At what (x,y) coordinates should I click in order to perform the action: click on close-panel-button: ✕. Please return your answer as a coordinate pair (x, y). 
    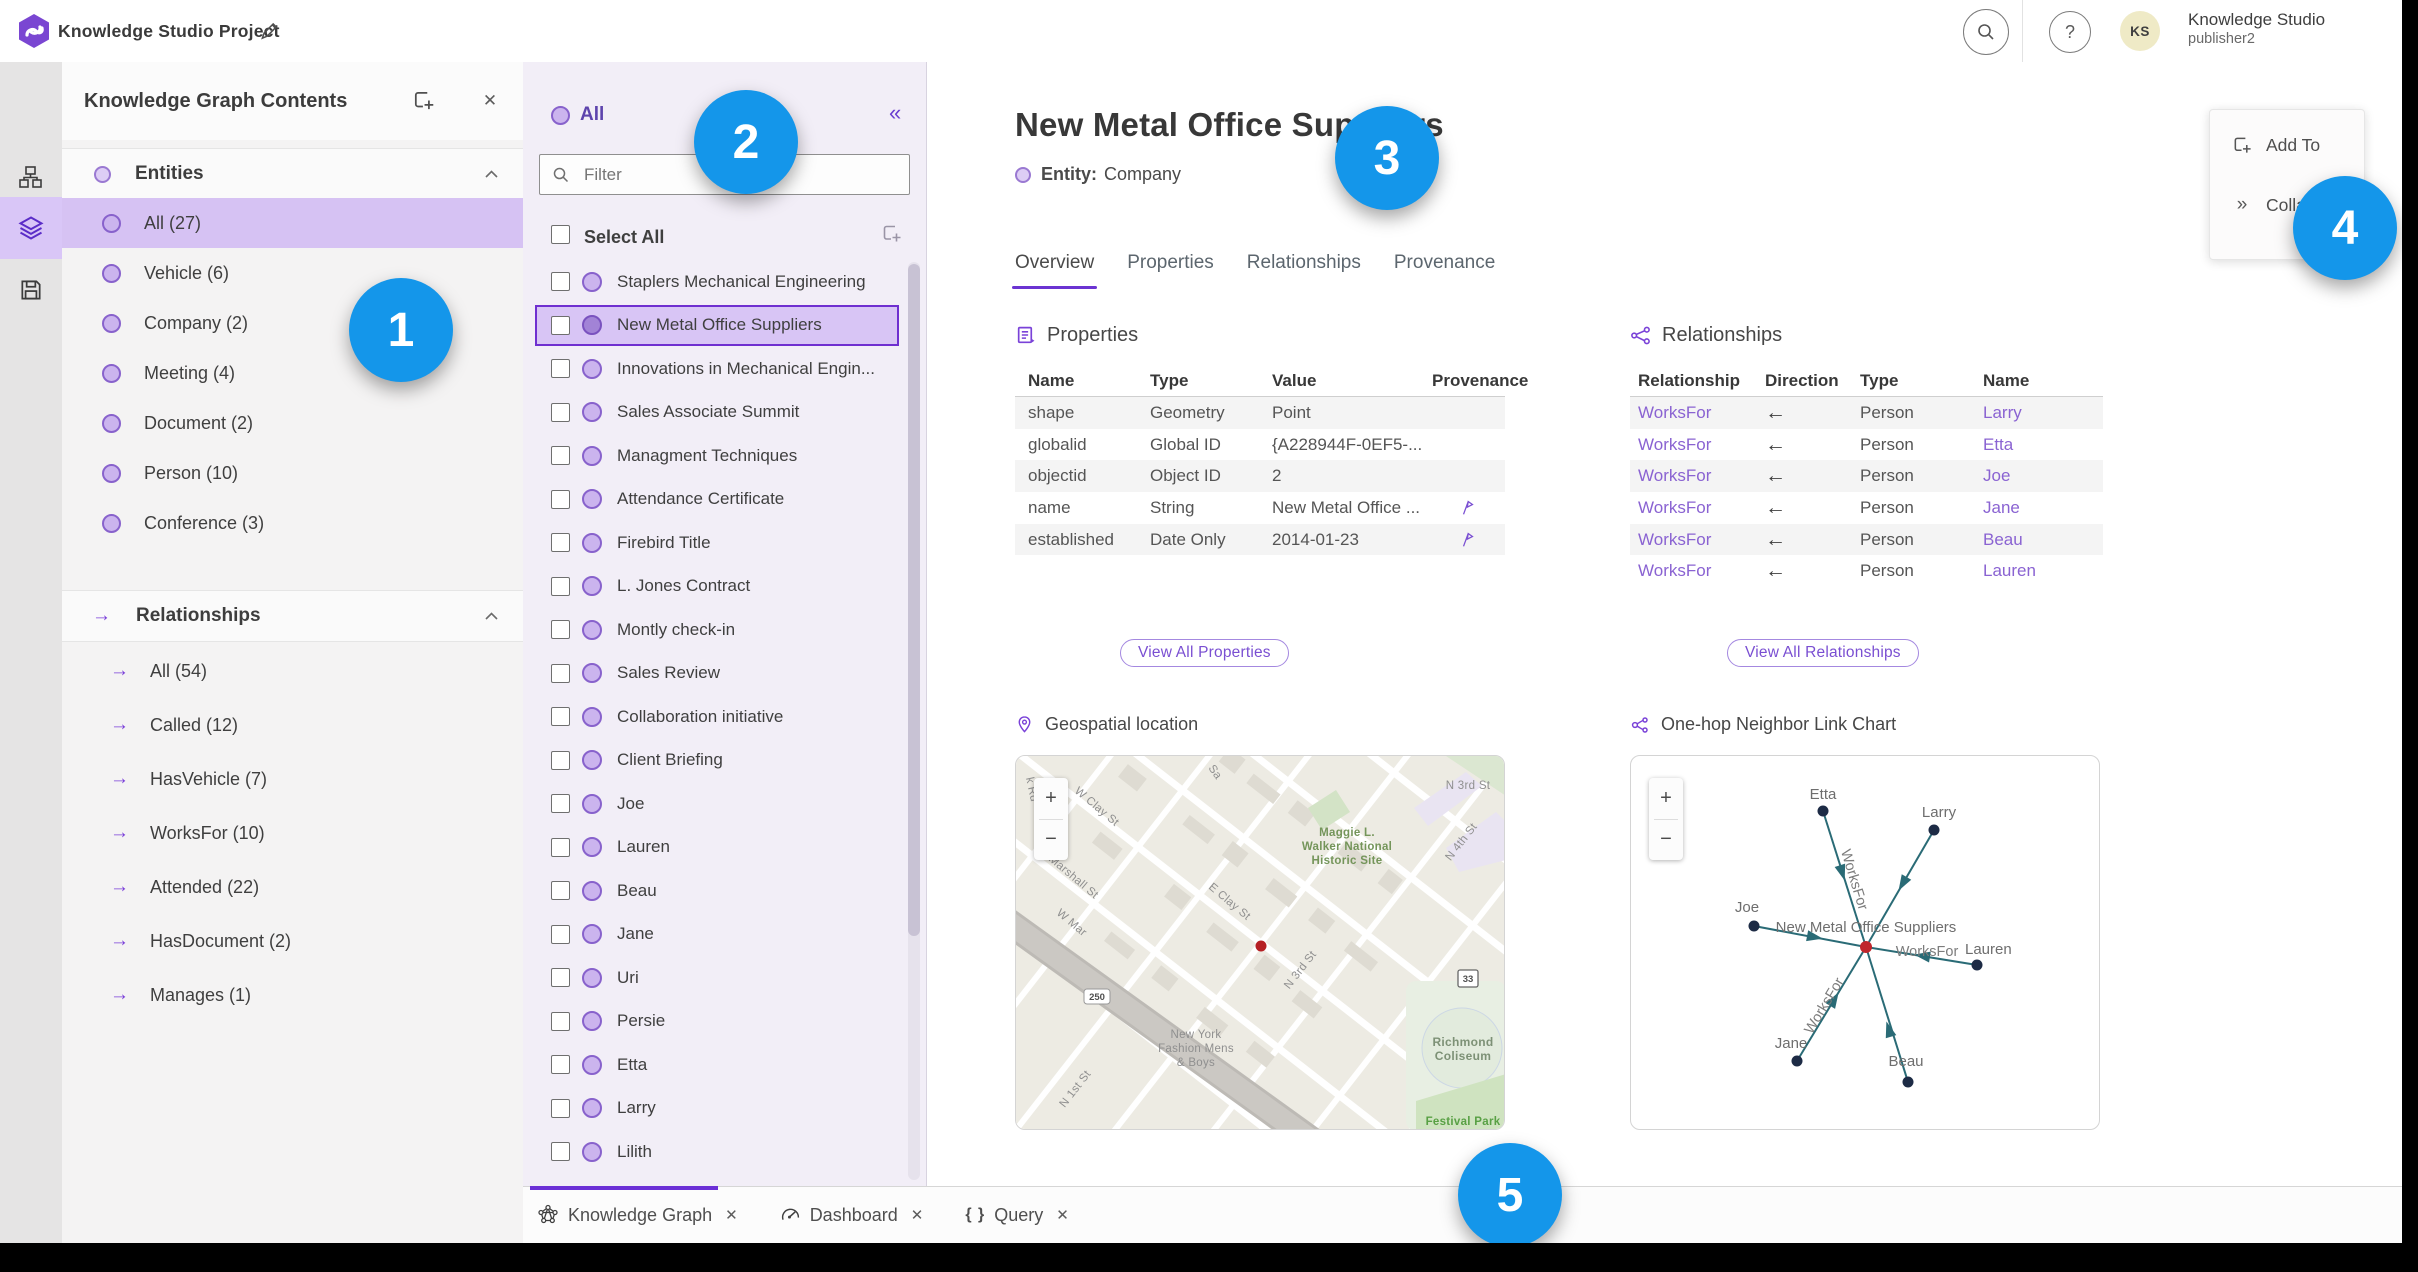
    Looking at the image, I should click on (490, 101).